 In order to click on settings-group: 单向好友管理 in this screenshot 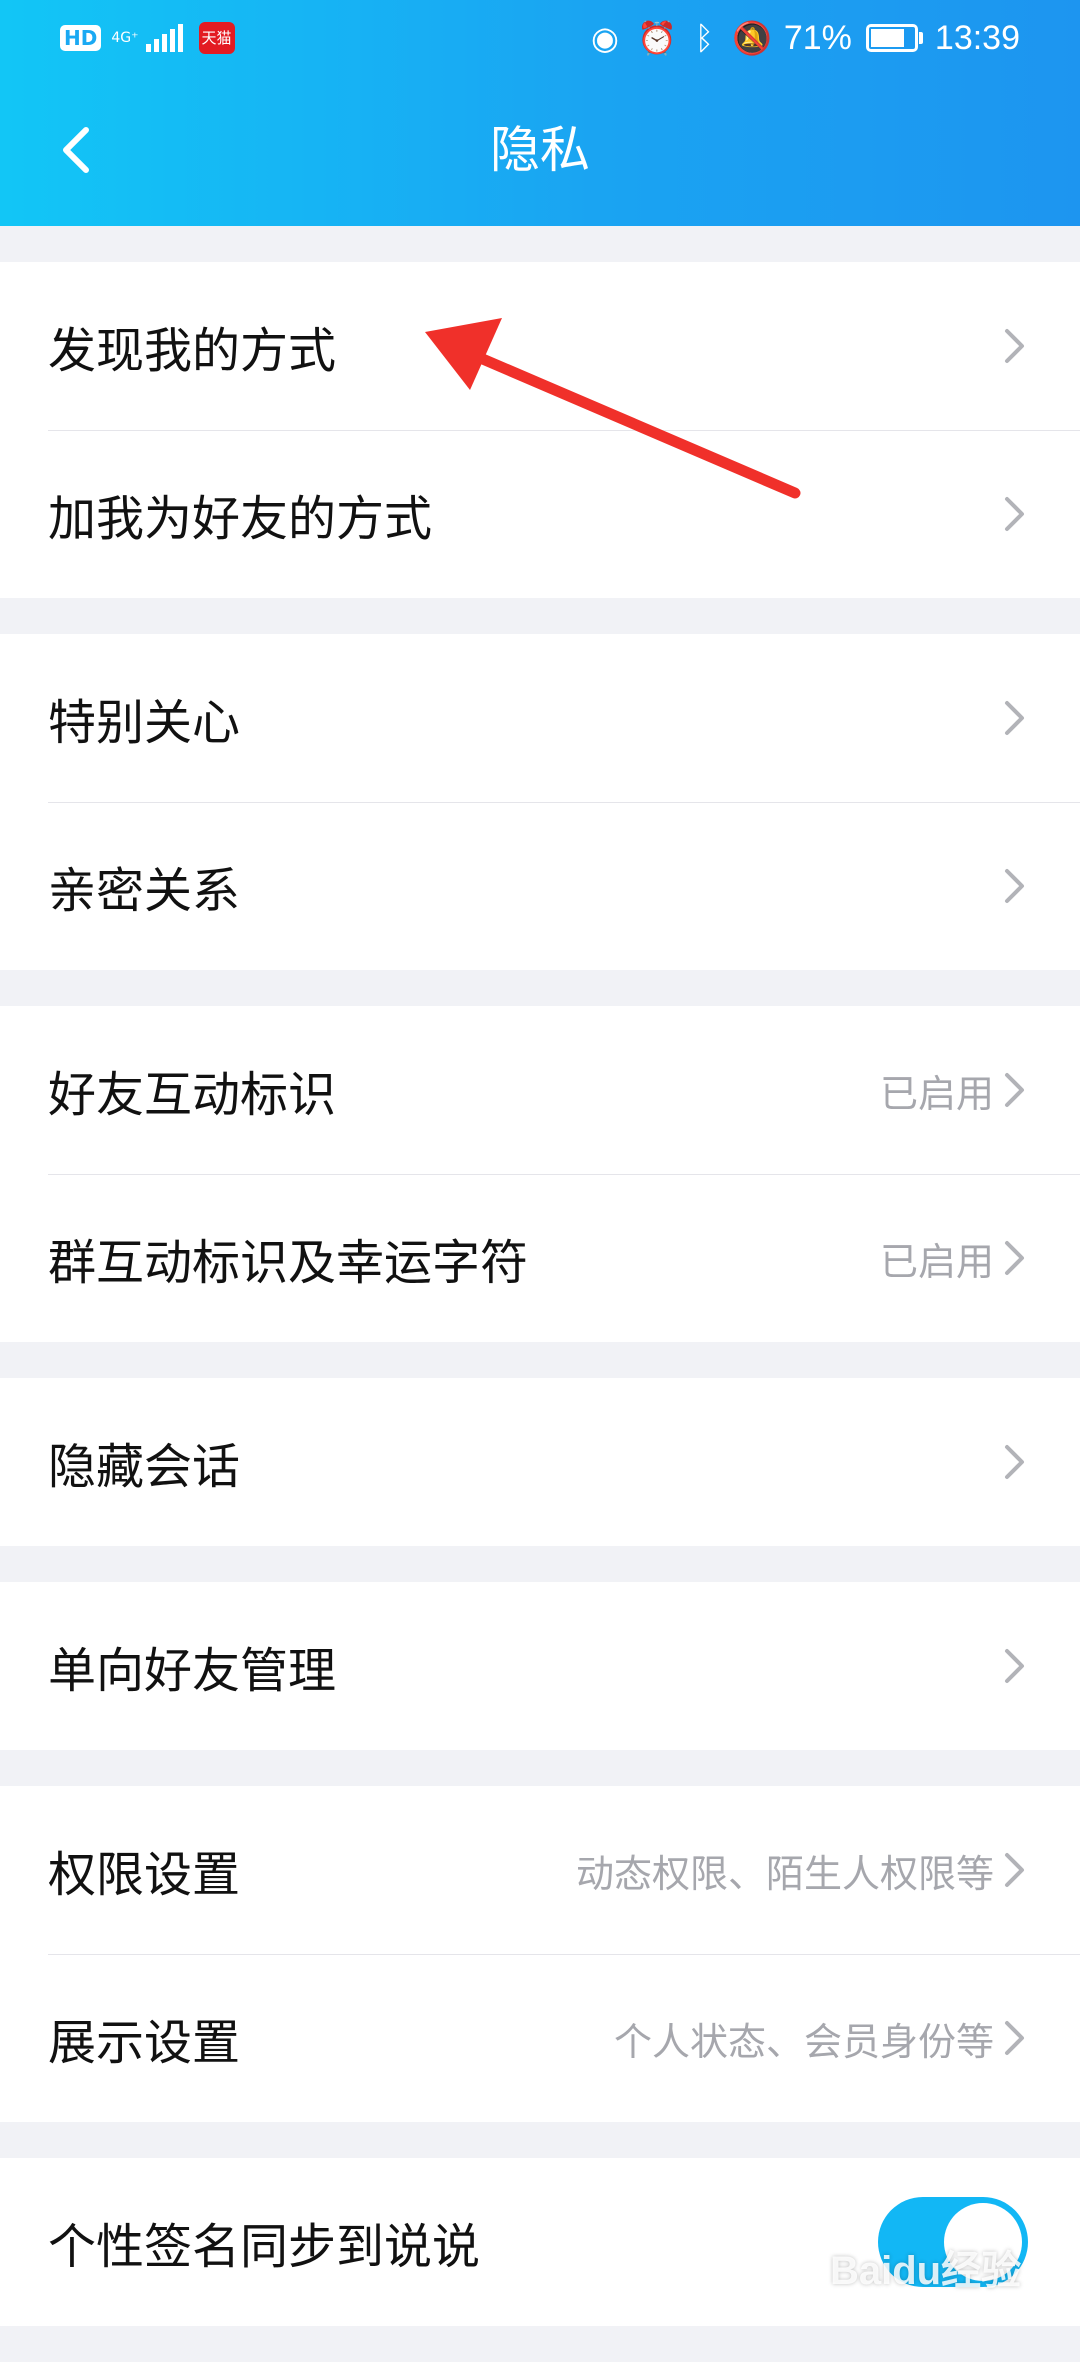, I will do `click(540, 1666)`.